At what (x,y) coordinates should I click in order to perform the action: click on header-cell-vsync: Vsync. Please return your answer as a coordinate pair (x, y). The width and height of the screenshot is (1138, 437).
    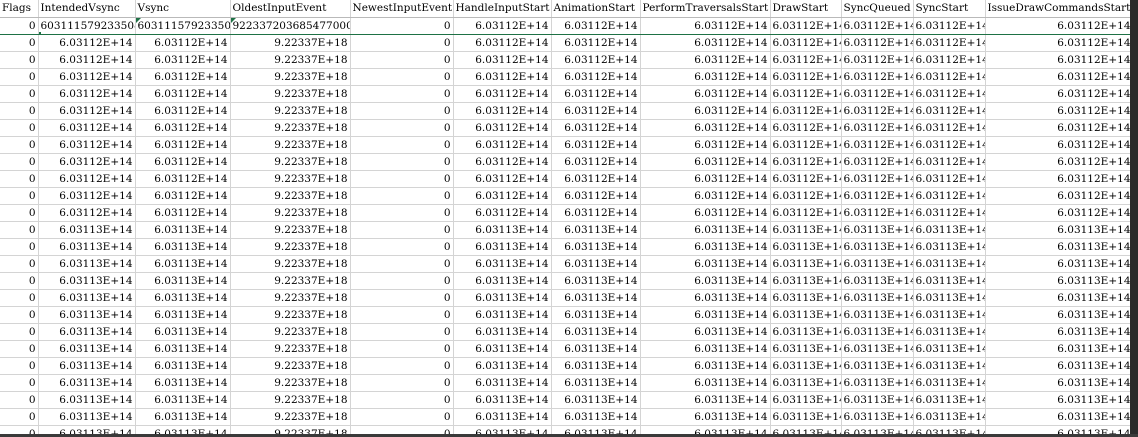
    Looking at the image, I should click on (183, 9).